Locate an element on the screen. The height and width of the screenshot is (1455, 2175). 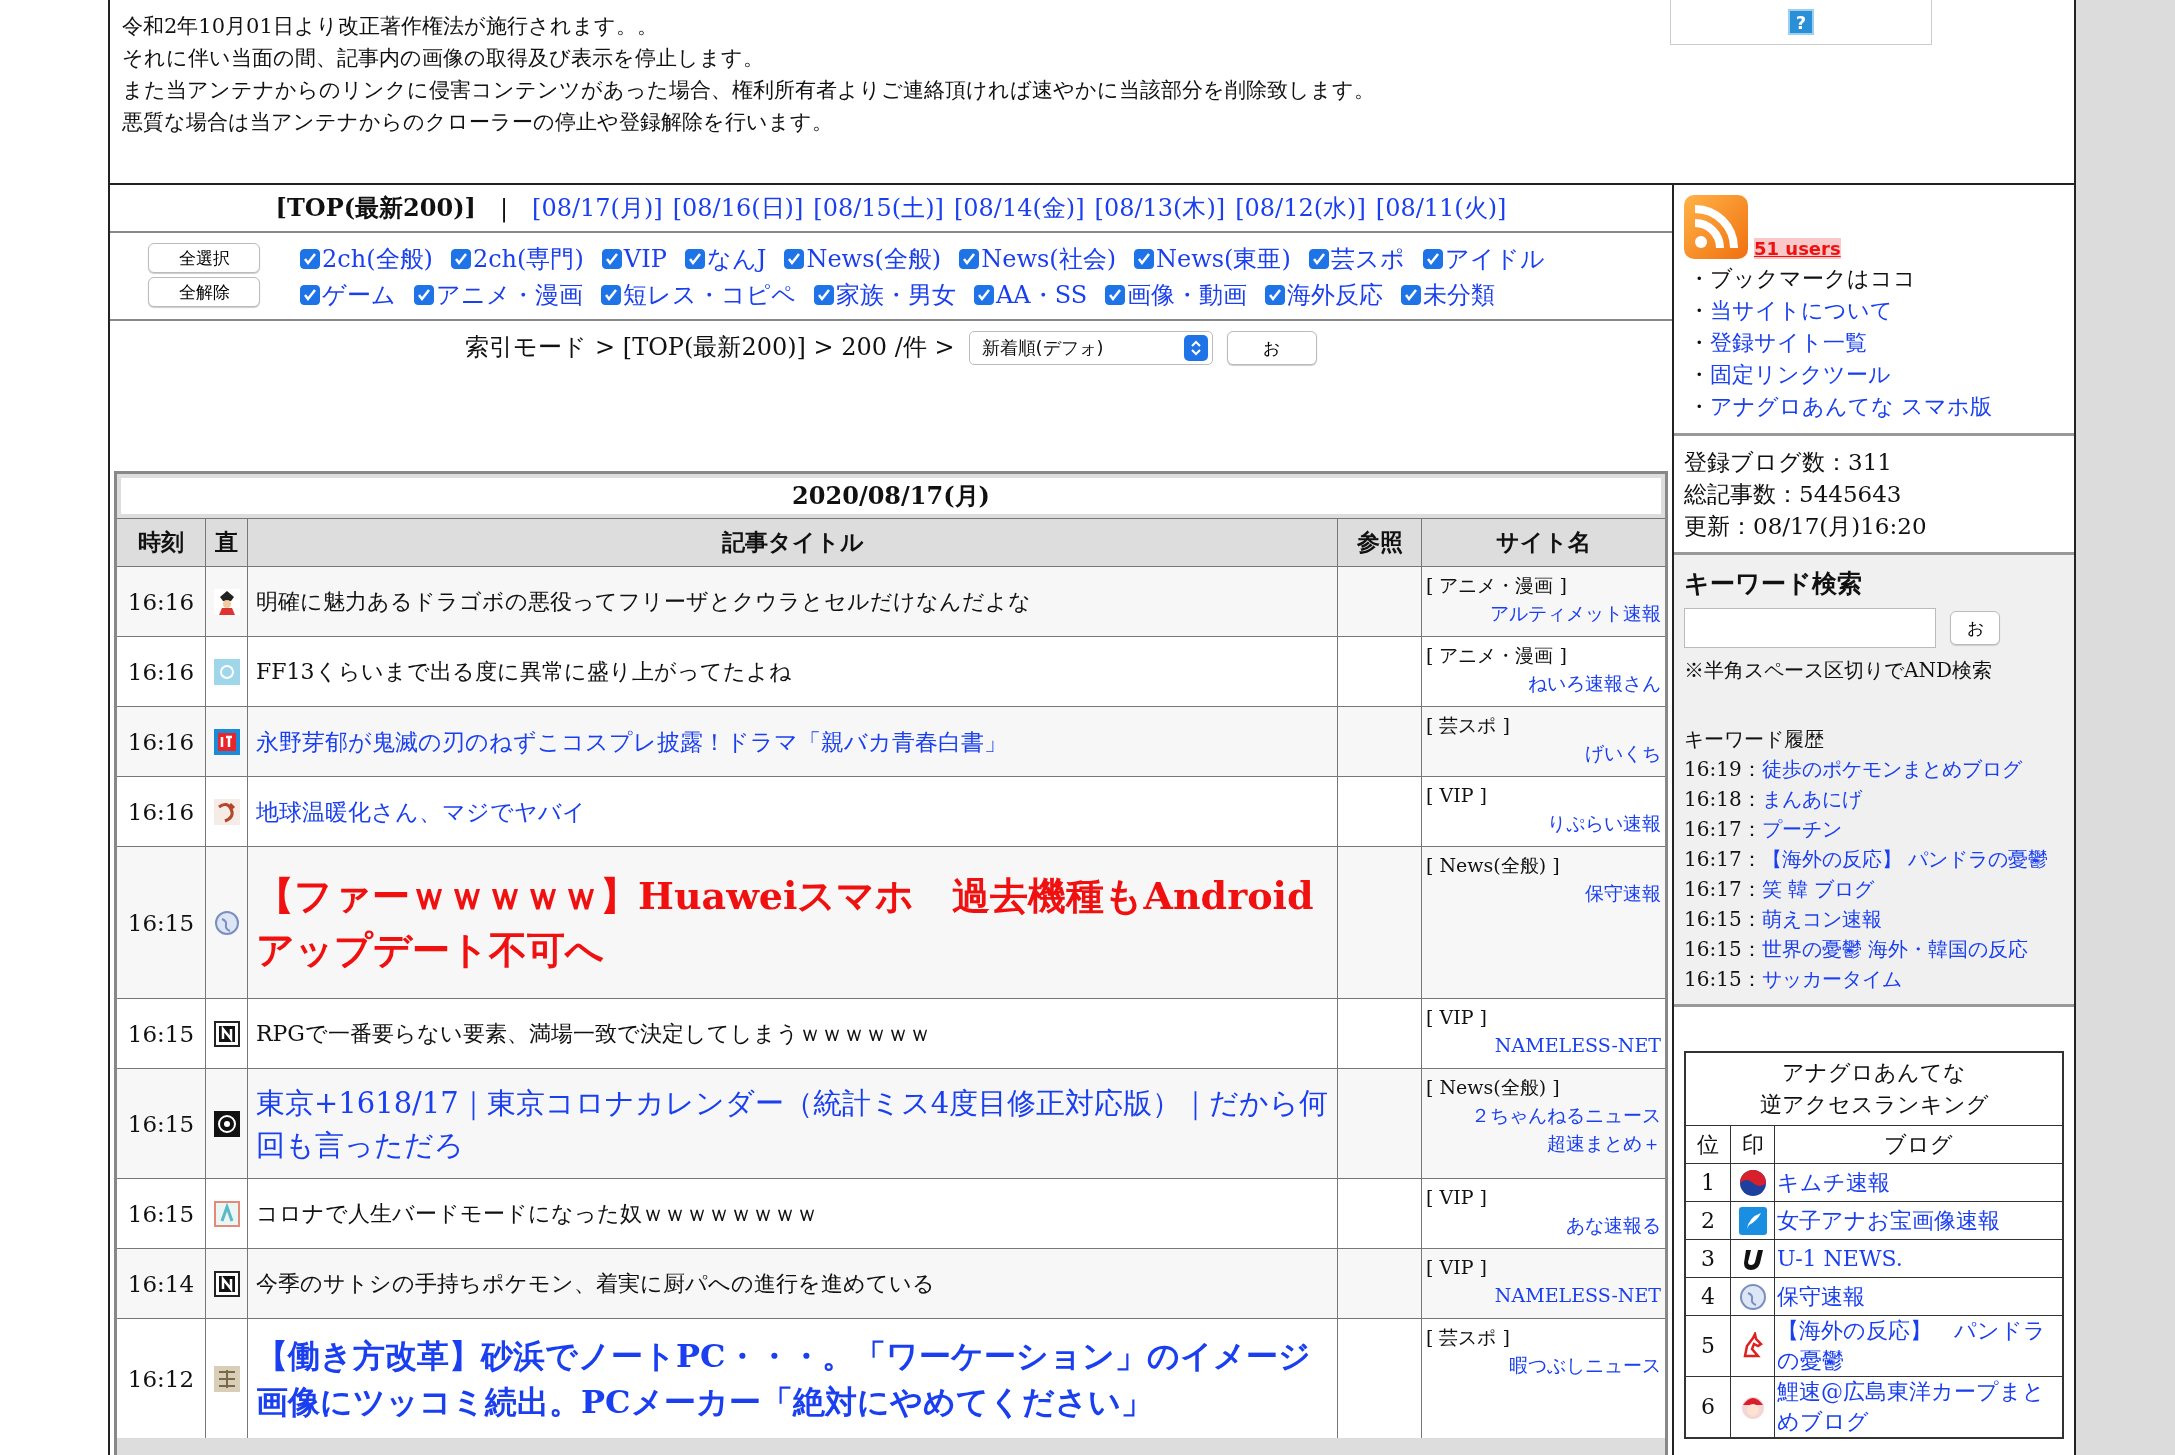
blog-link: 鯉速@広島東洋カープまとめブログ is located at coordinates (1918, 1407).